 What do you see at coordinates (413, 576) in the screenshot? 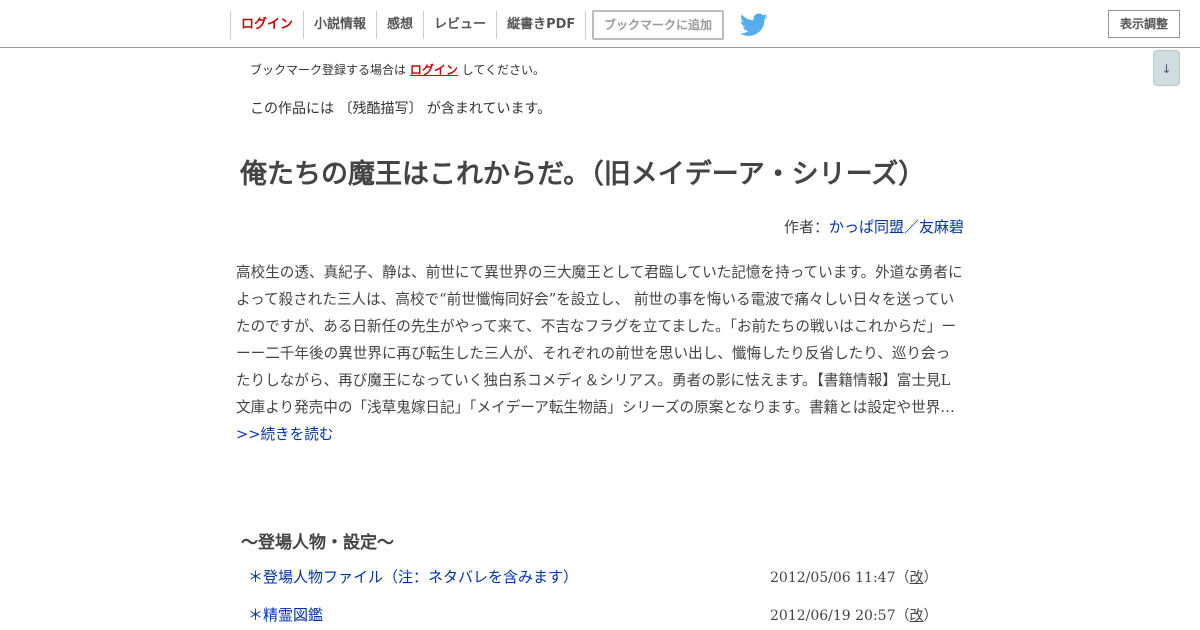
I see `episode-link: ＊登場人物ファイル（注：ネタバレを含みます）` at bounding box center [413, 576].